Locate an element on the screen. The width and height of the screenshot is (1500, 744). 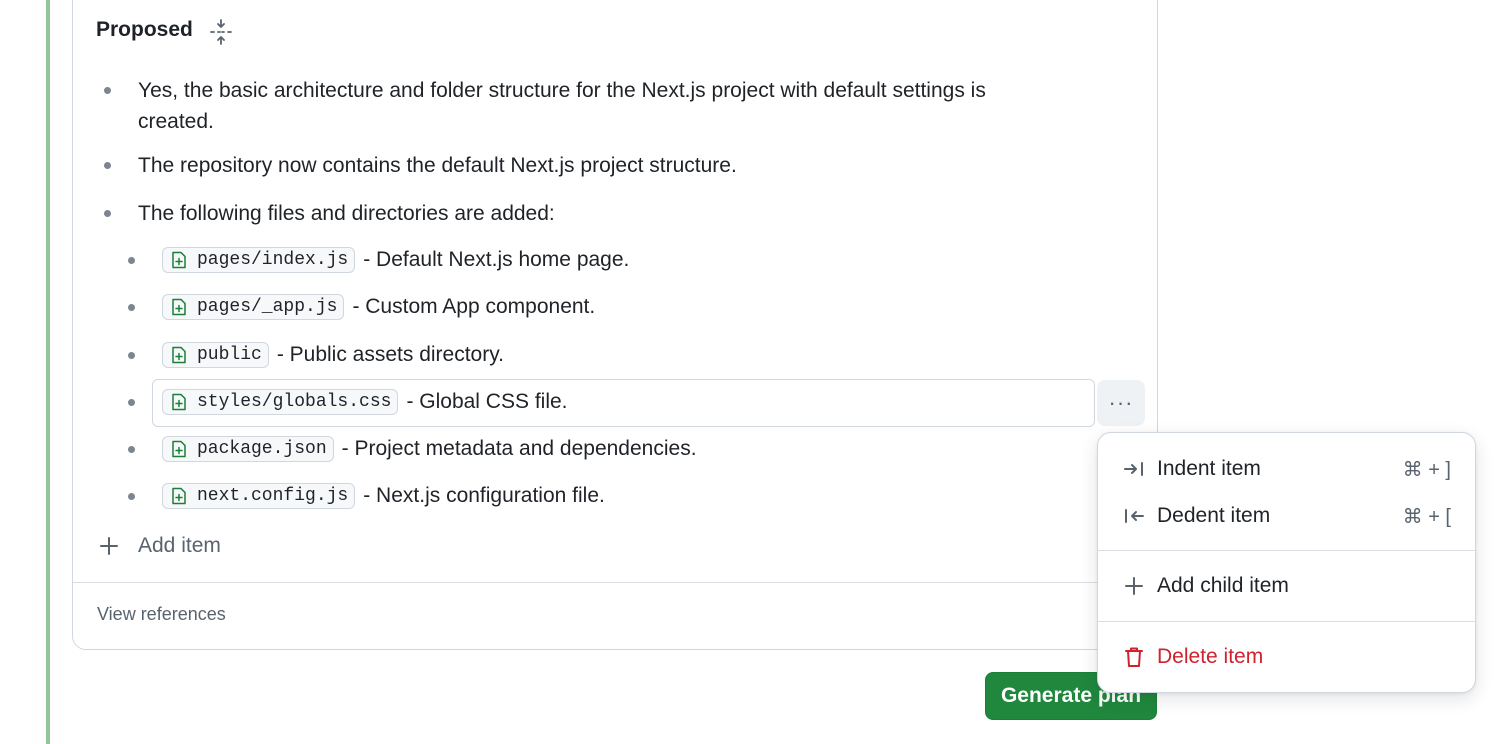
file-chip: next.config.js is located at coordinates (259, 496).